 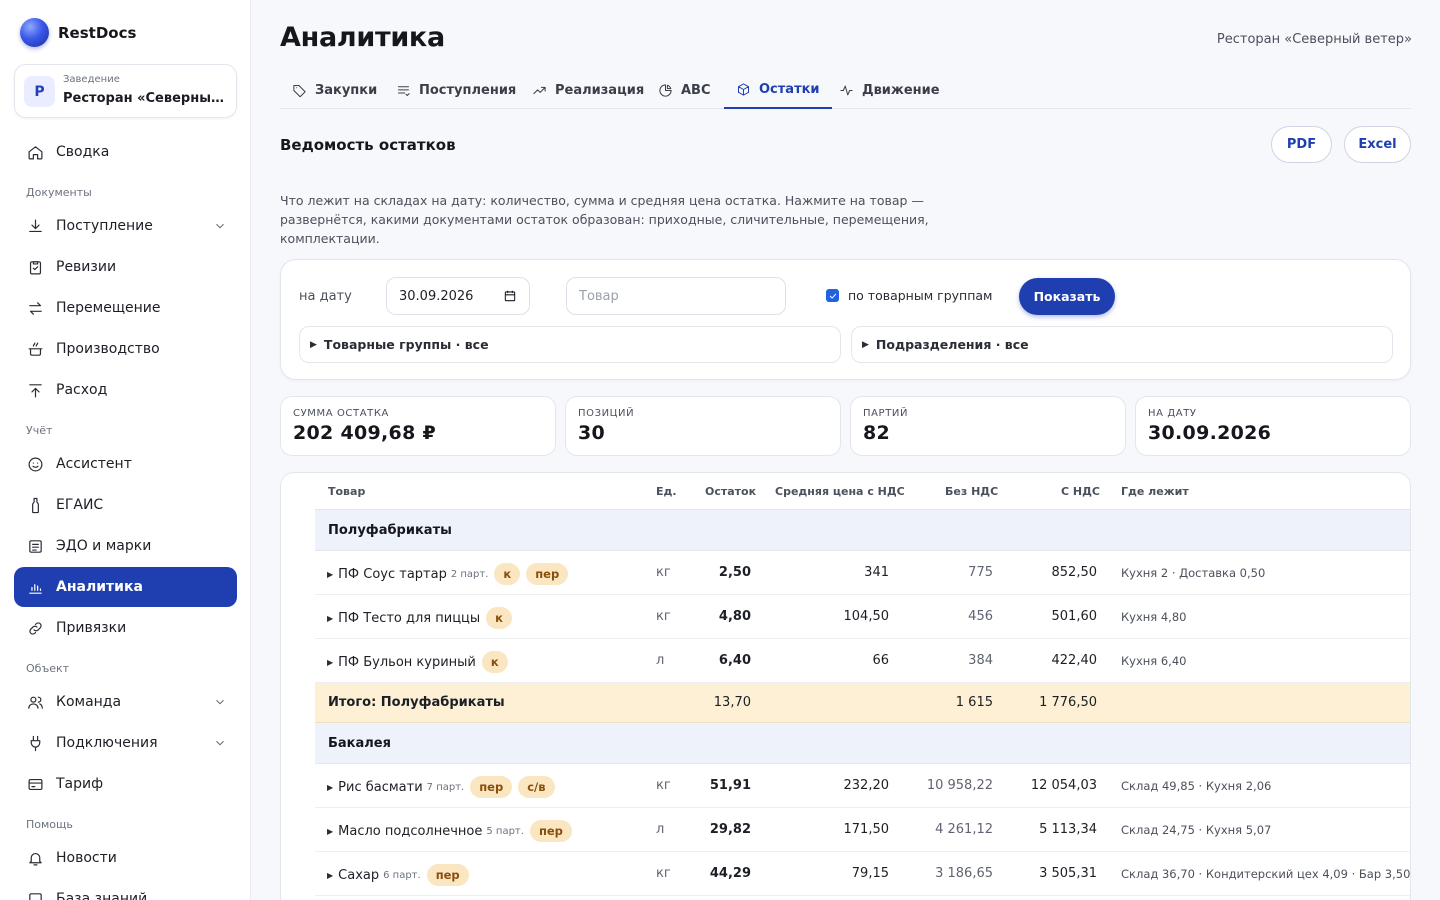 What do you see at coordinates (125, 349) in the screenshot?
I see `sidebar-item-production: Производство` at bounding box center [125, 349].